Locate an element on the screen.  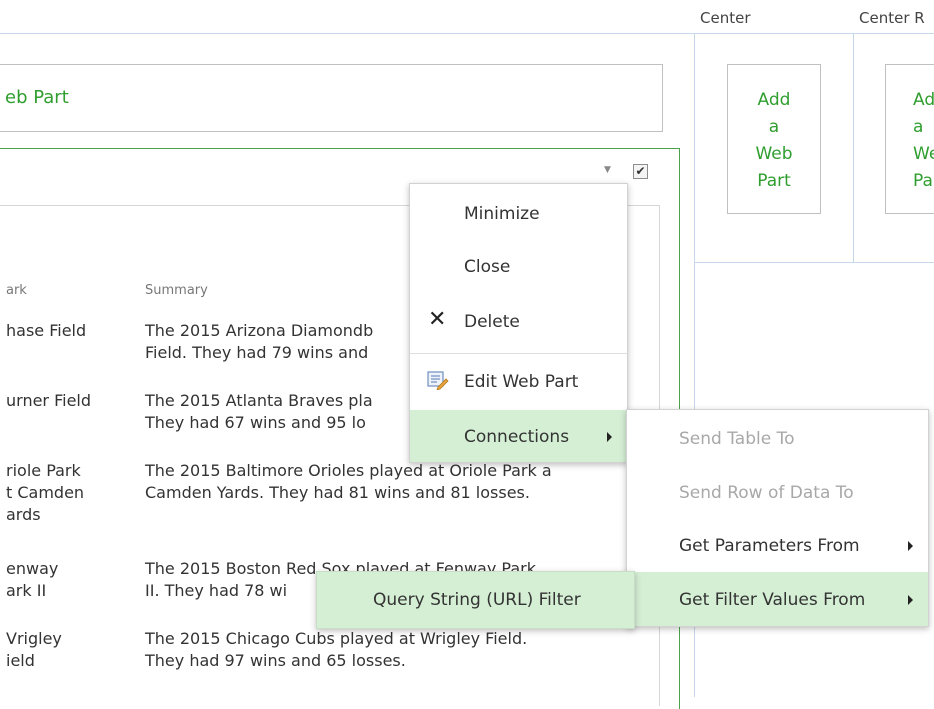
add-web-part-link: eb Part is located at coordinates (37, 97).